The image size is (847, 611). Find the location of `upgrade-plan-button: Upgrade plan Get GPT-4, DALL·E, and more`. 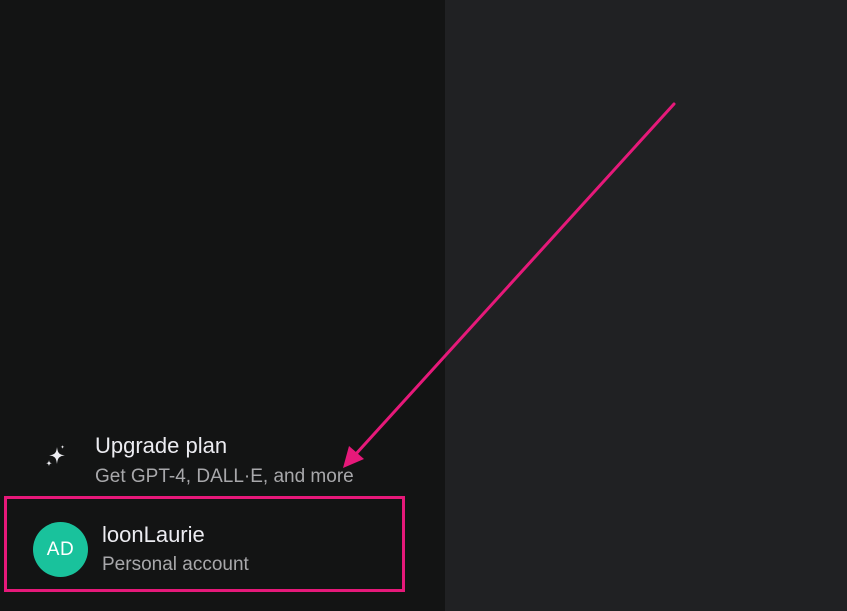

upgrade-plan-button: Upgrade plan Get GPT-4, DALL·E, and more is located at coordinates (228, 459).